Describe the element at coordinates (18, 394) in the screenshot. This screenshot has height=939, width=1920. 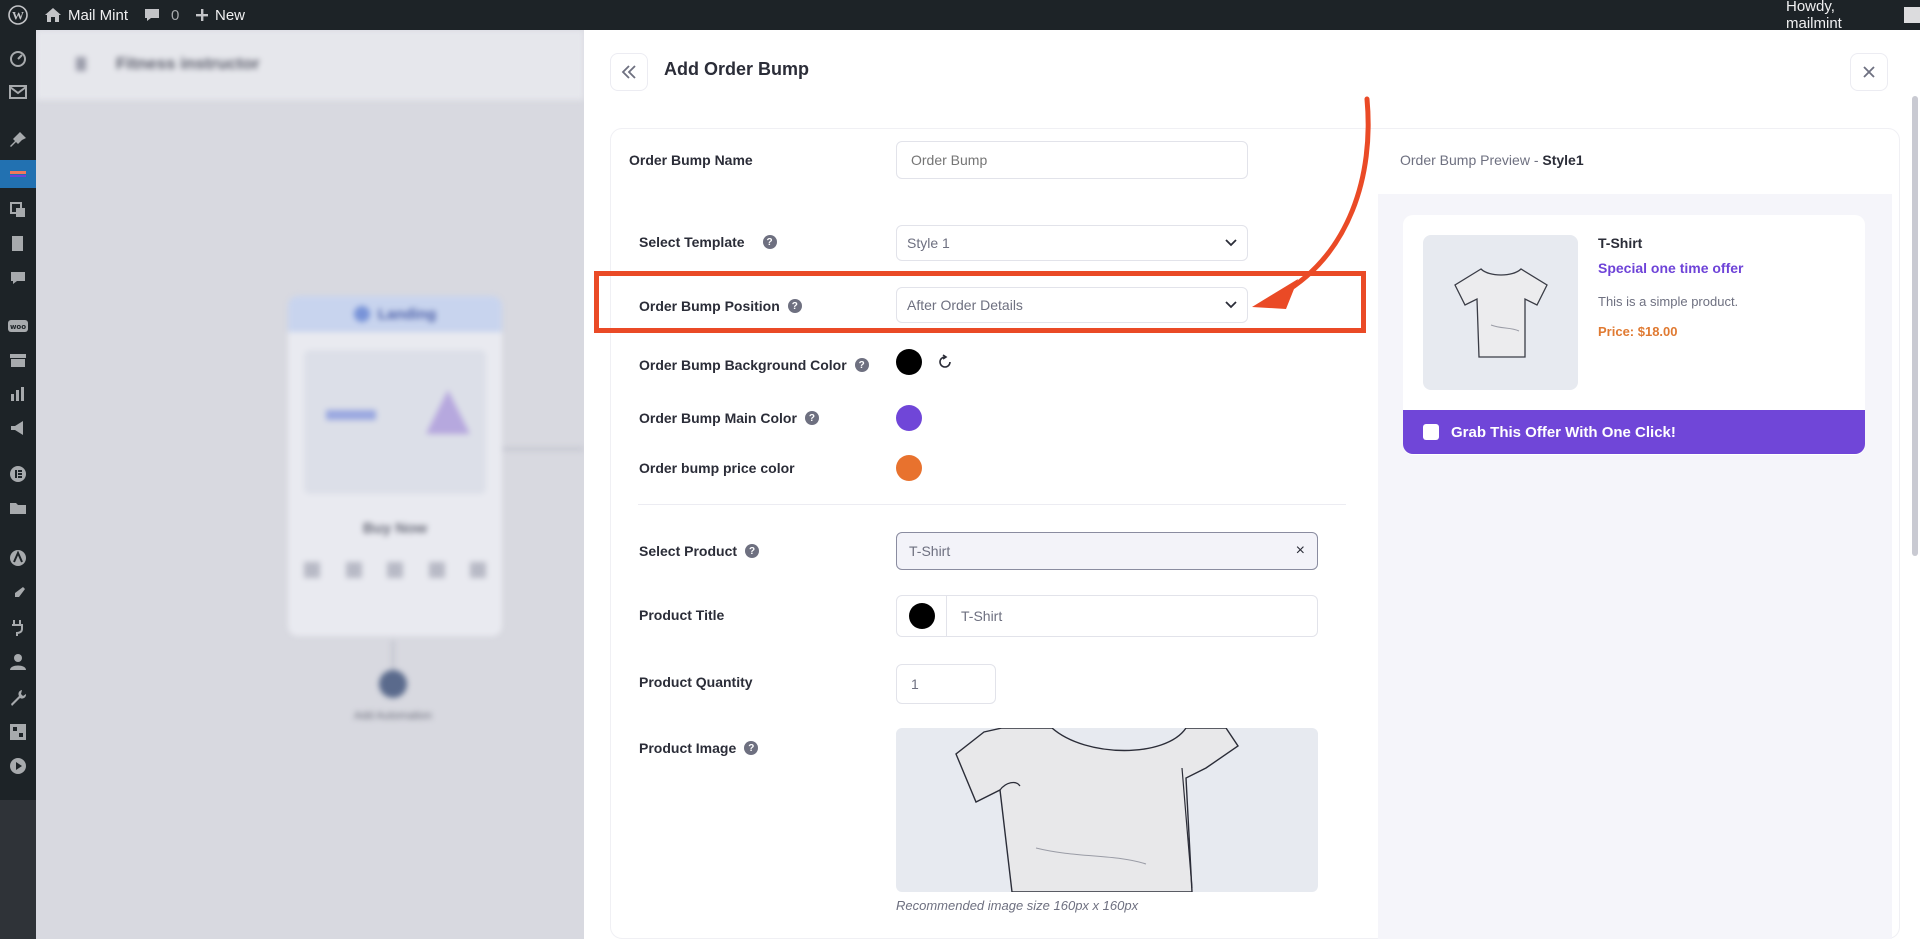
I see `analytics-icon` at that location.